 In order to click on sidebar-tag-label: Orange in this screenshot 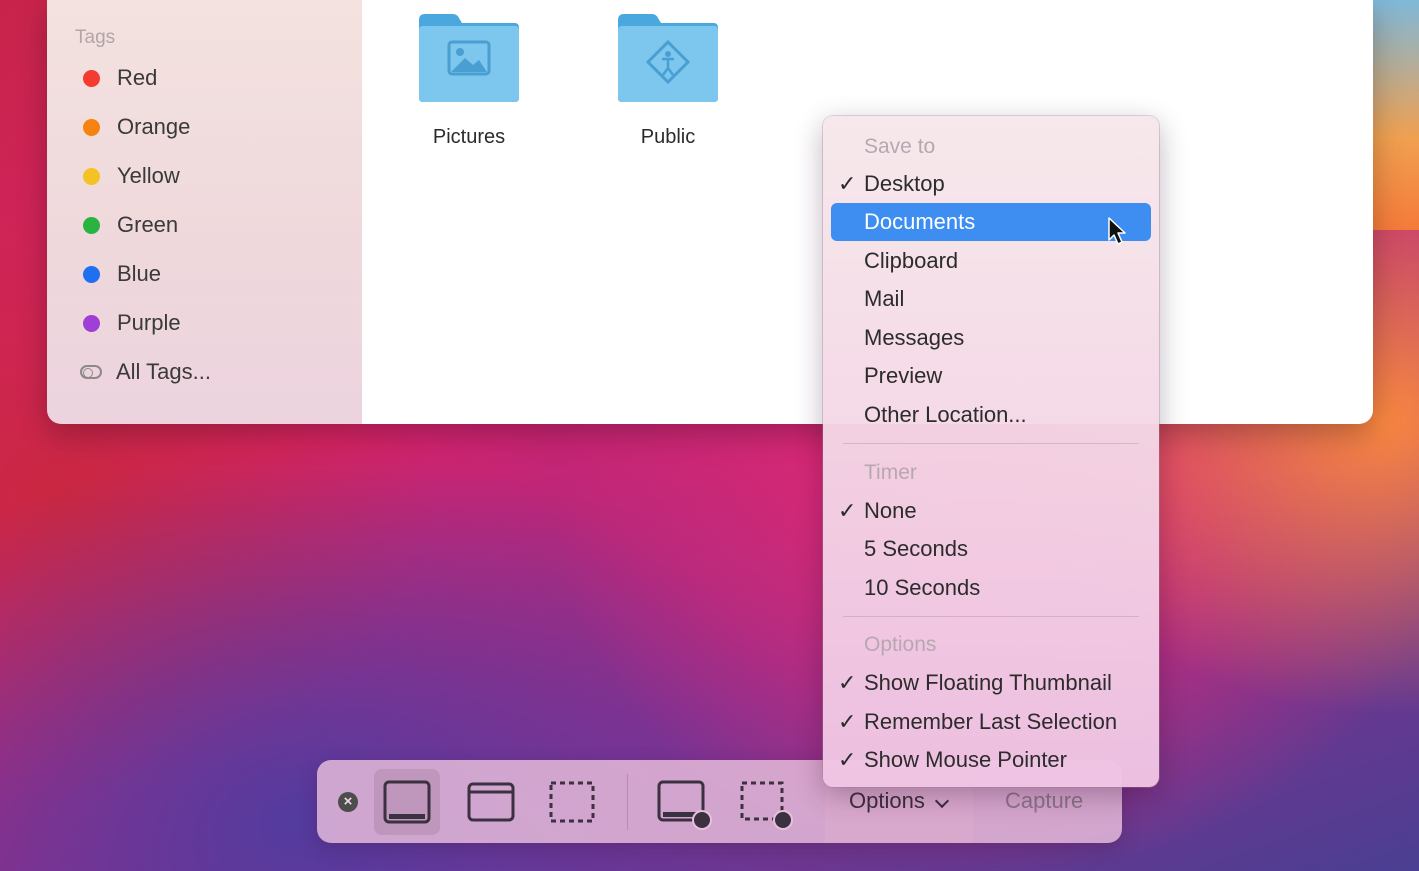, I will do `click(154, 126)`.